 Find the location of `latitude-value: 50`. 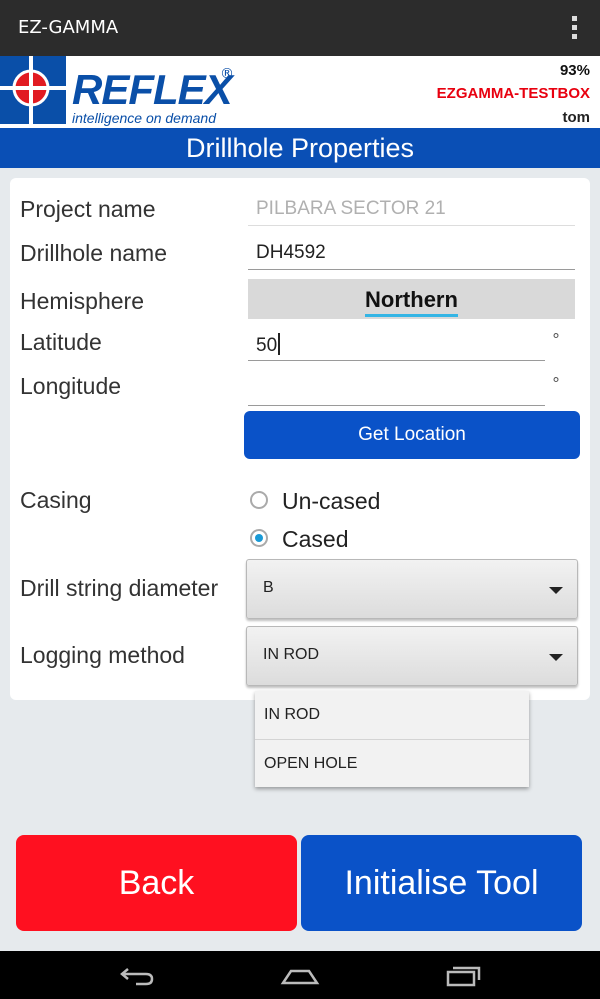

latitude-value: 50 is located at coordinates (267, 345).